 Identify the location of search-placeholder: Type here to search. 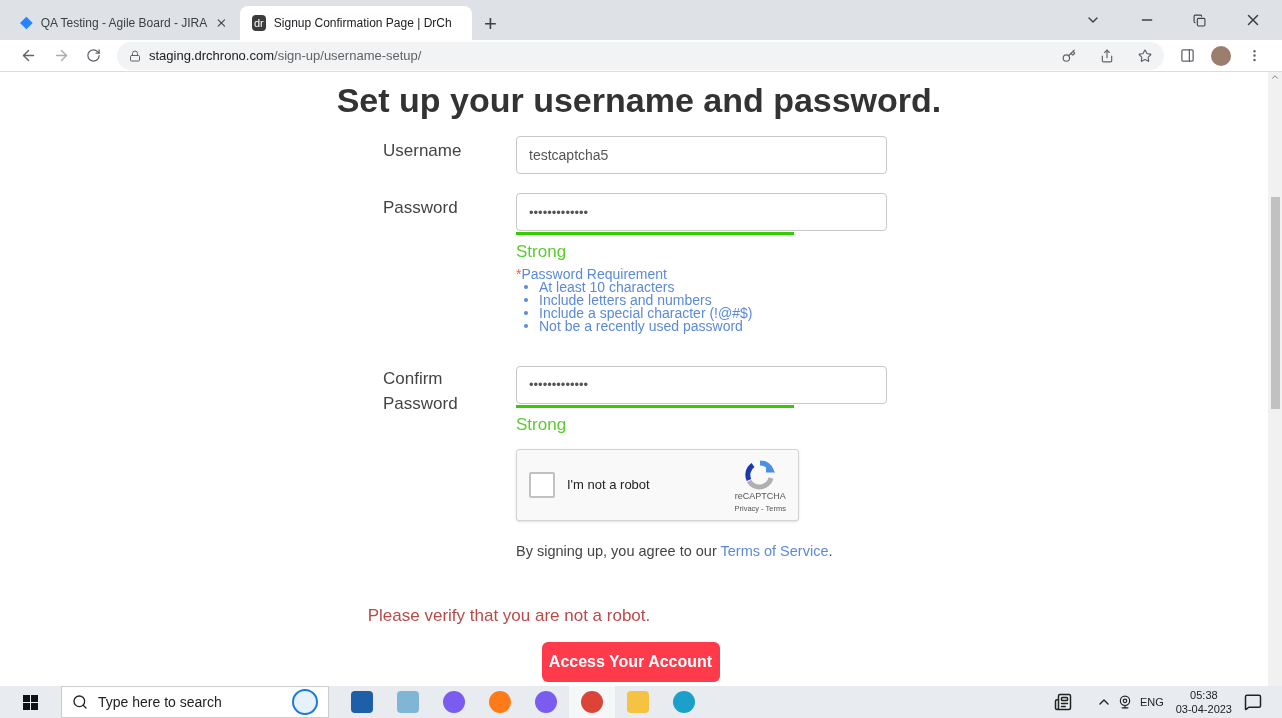
(160, 702).